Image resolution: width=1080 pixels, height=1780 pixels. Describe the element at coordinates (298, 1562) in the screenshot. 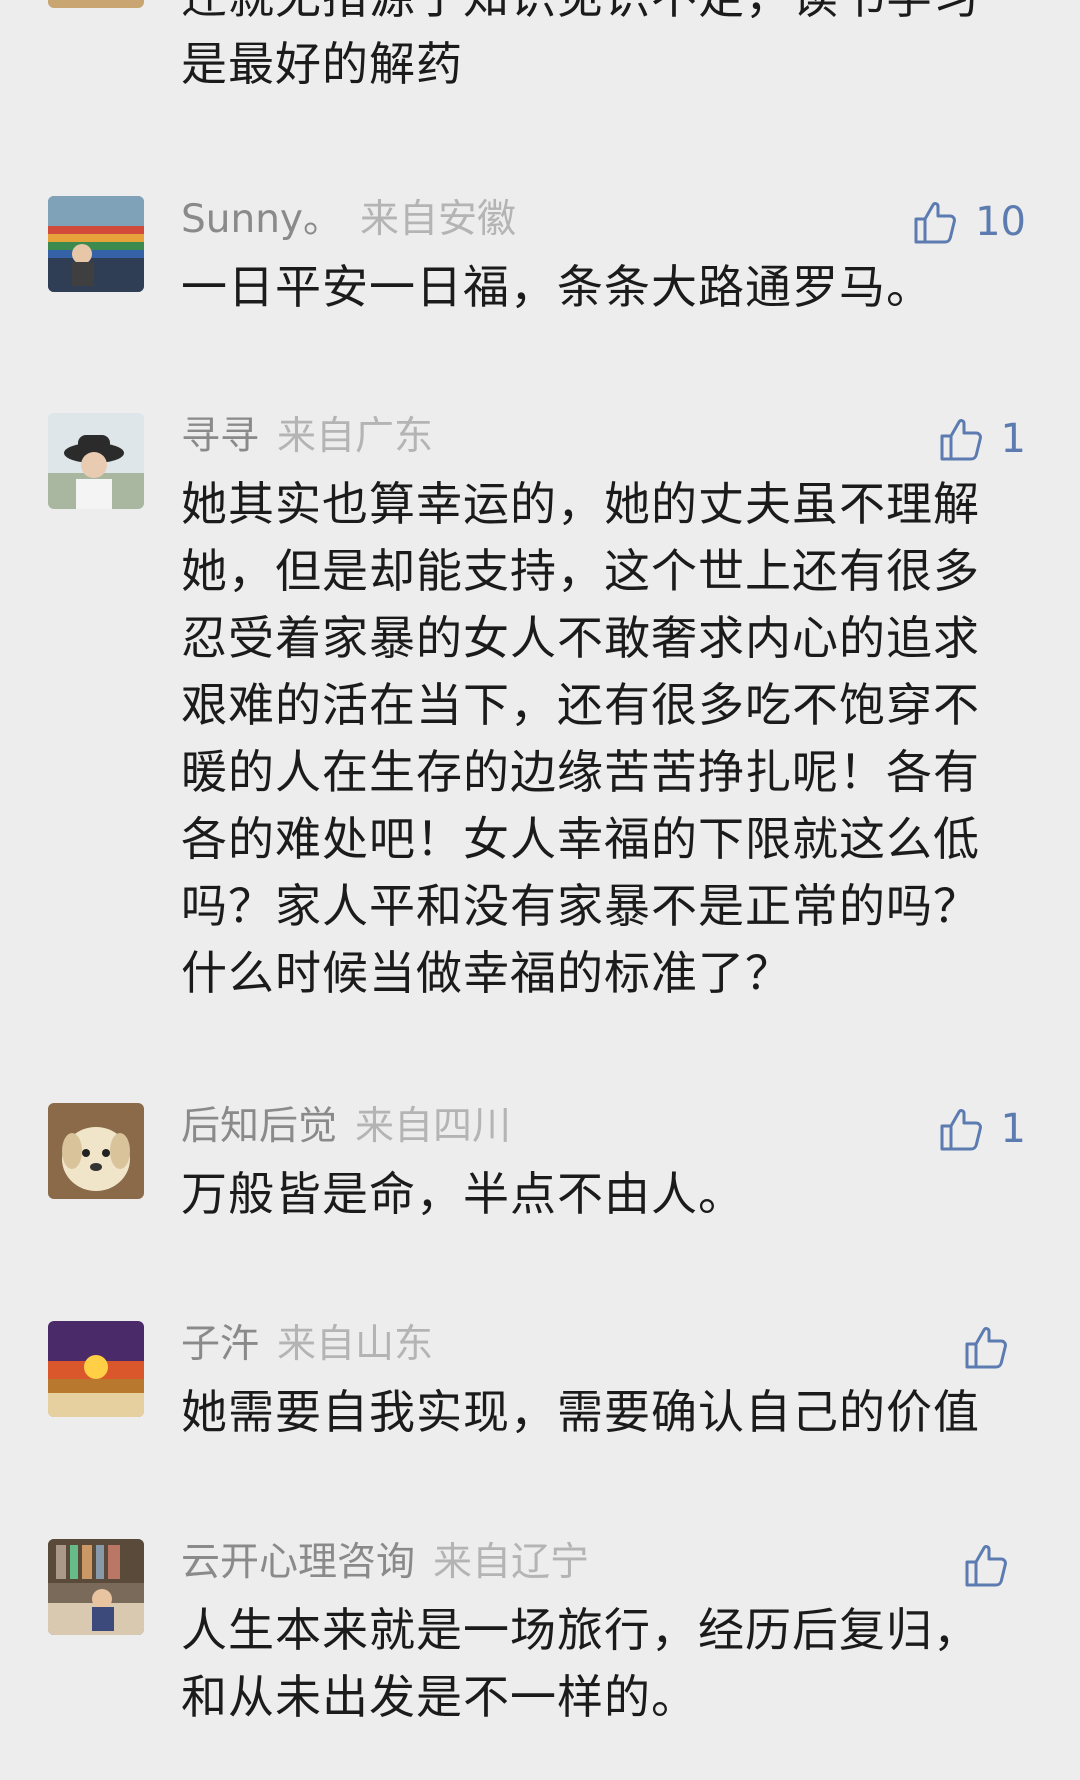

I see `nickname: 云开心理咨询` at that location.